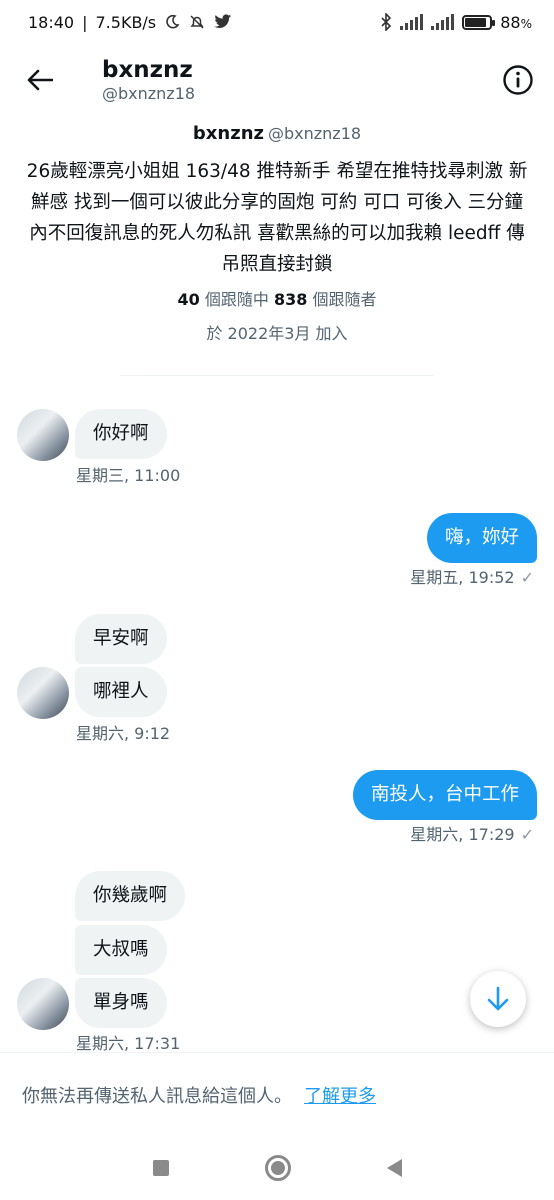 Image resolution: width=554 pixels, height=1200 pixels. What do you see at coordinates (130, 896) in the screenshot?
I see `message-bubble-incoming: 你幾歲啊` at bounding box center [130, 896].